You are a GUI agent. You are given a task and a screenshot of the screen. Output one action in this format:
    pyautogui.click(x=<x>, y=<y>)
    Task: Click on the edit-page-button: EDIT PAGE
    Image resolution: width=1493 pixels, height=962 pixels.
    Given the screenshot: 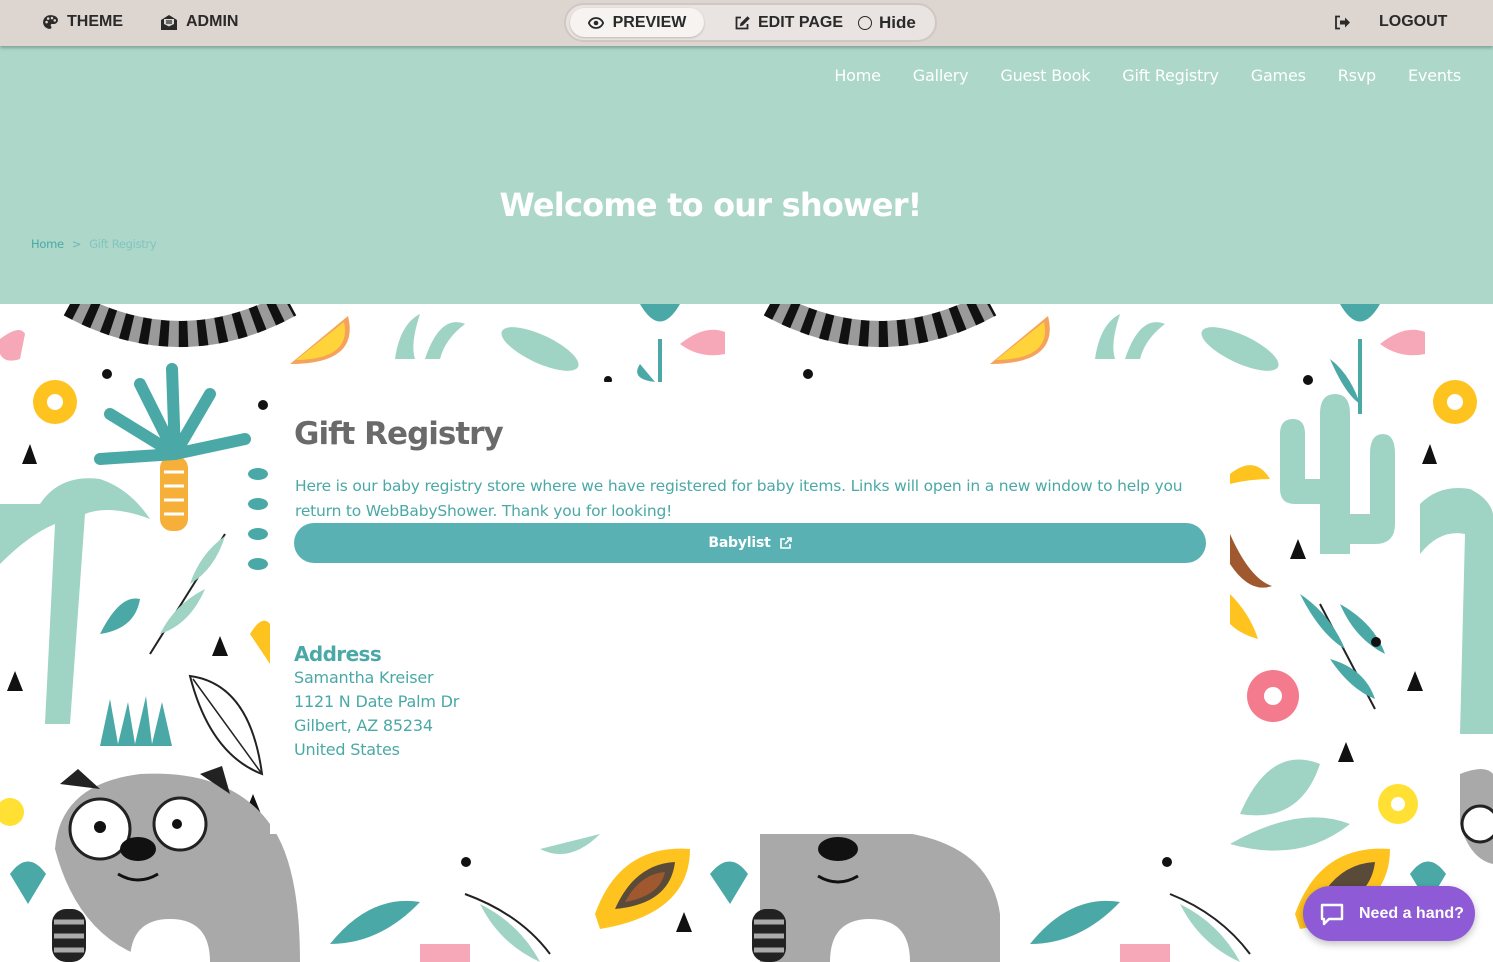 What is the action you would take?
    pyautogui.click(x=788, y=22)
    